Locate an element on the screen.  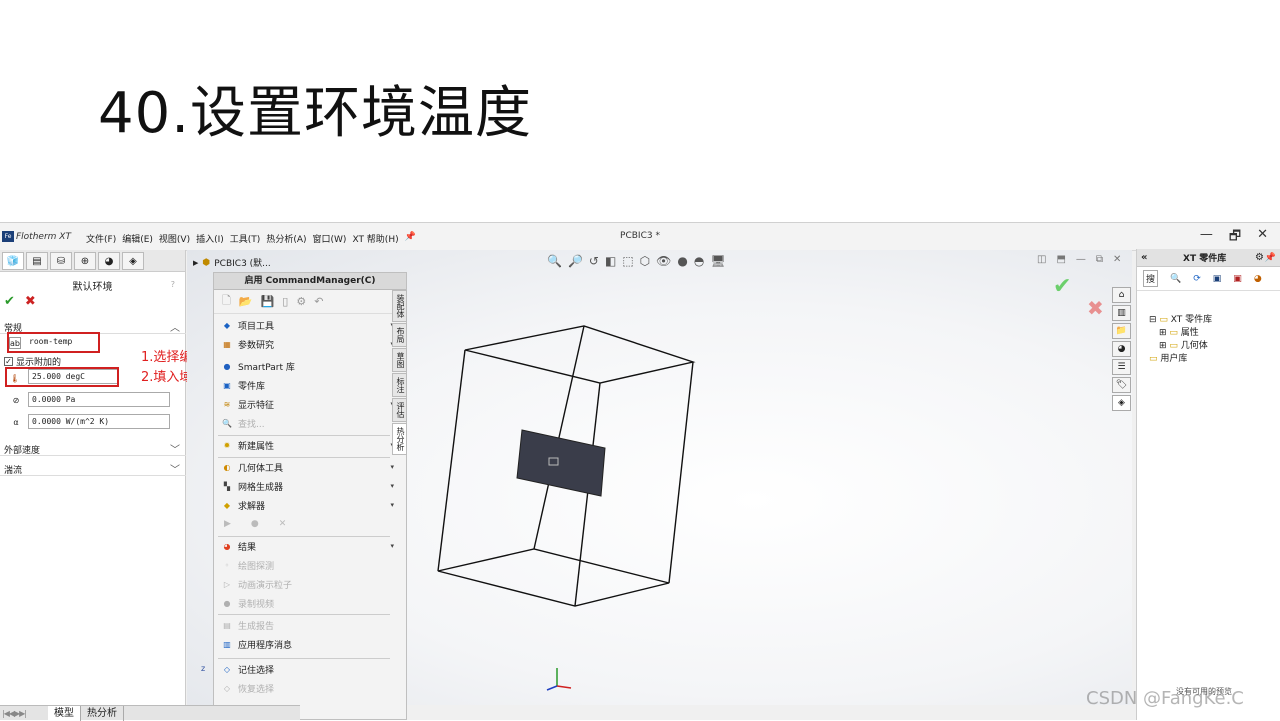
appearance-icon: ● is located at coordinates (682, 261).